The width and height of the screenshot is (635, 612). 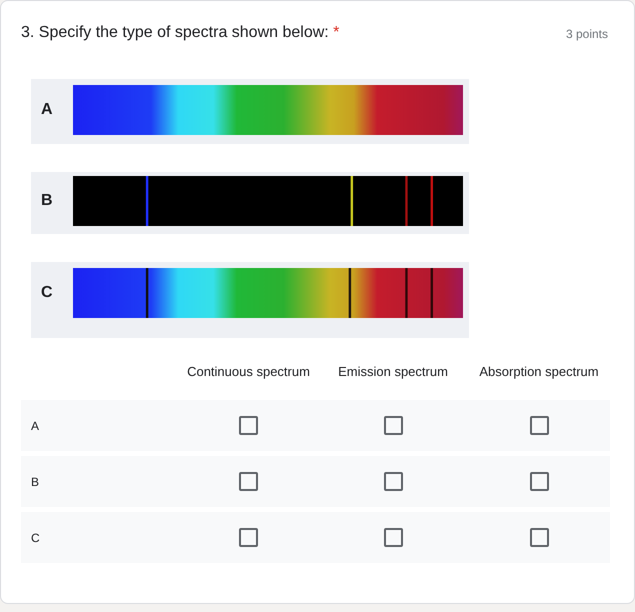 I want to click on column-header: Absorption spectrum, so click(x=539, y=371).